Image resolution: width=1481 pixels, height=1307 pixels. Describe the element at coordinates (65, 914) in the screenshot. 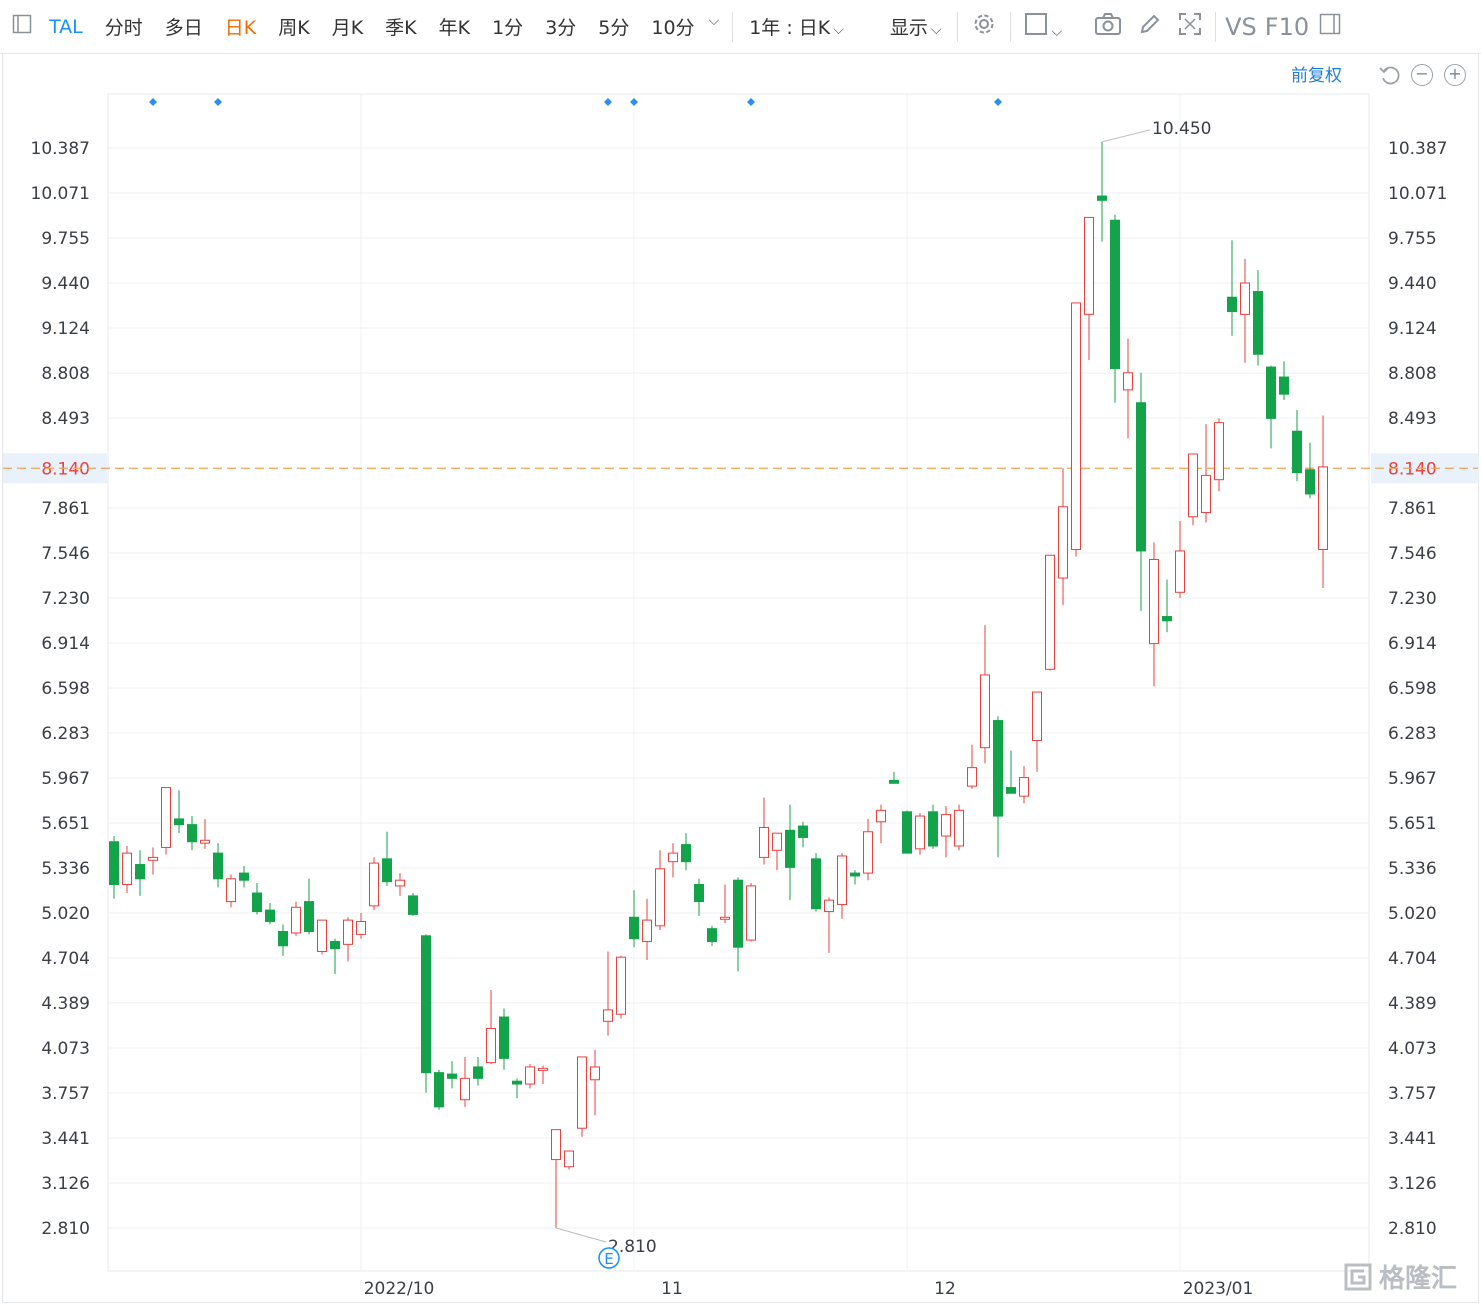

I see `y-tick-label-left: 5.020` at that location.